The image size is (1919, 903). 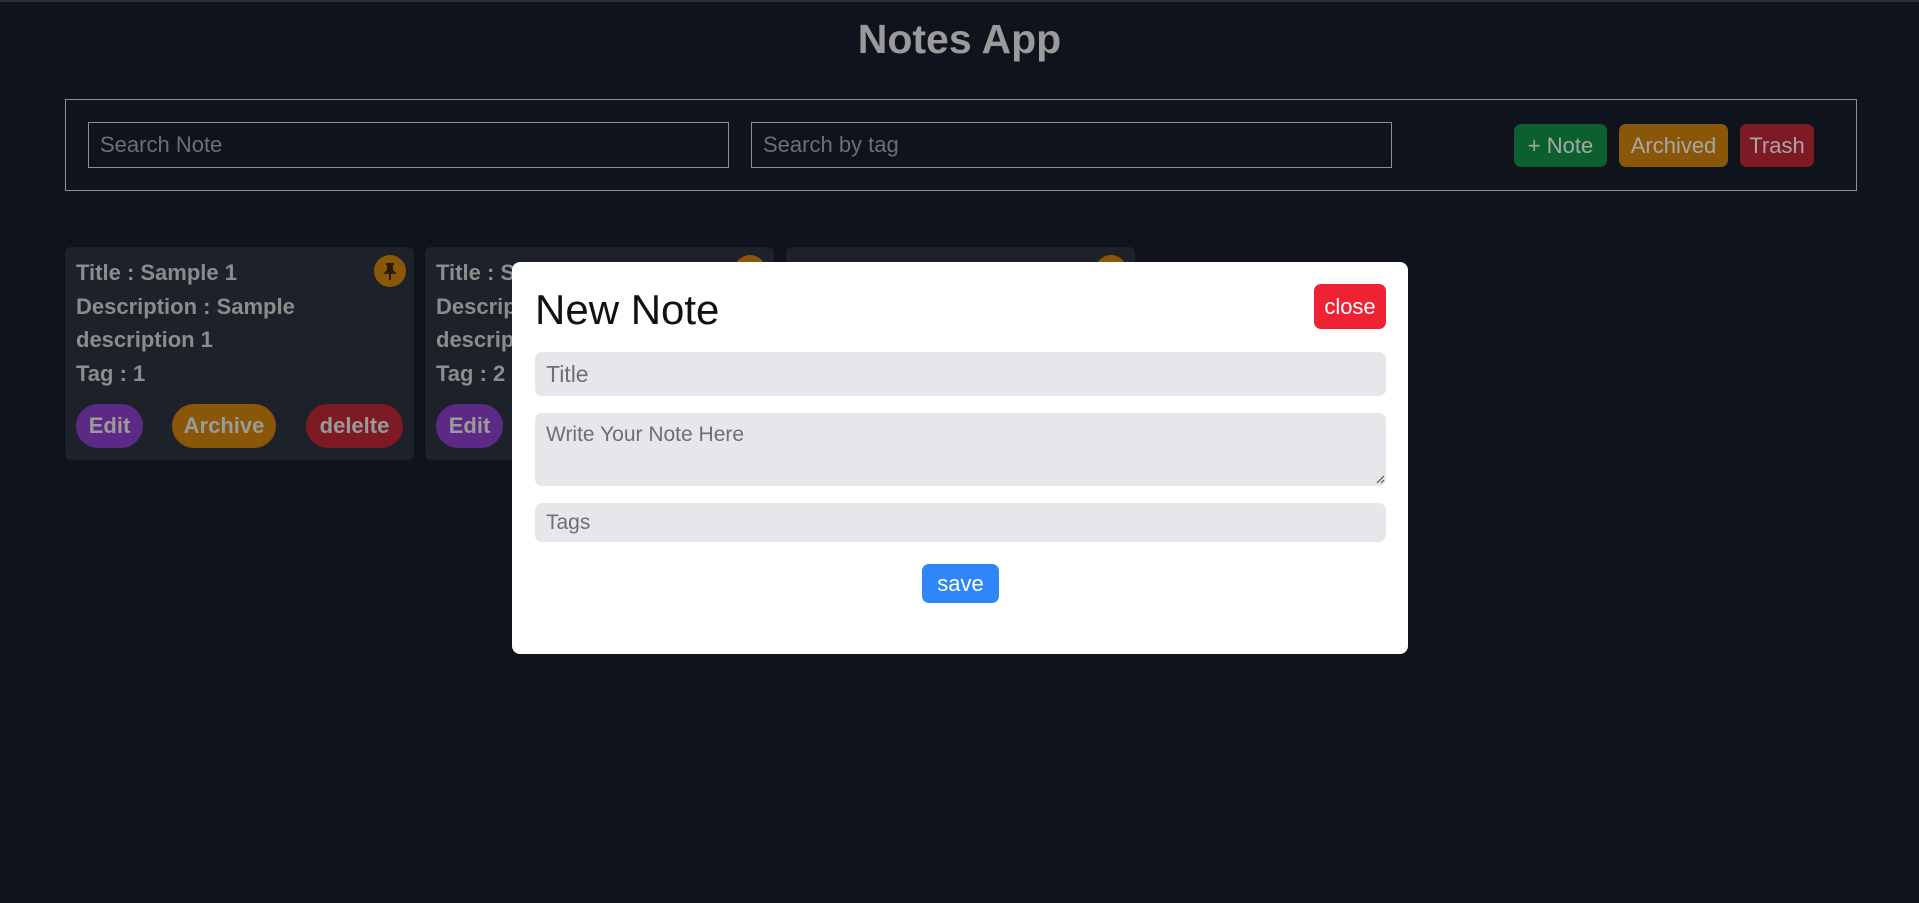 What do you see at coordinates (390, 271) in the screenshot?
I see `pin-icon` at bounding box center [390, 271].